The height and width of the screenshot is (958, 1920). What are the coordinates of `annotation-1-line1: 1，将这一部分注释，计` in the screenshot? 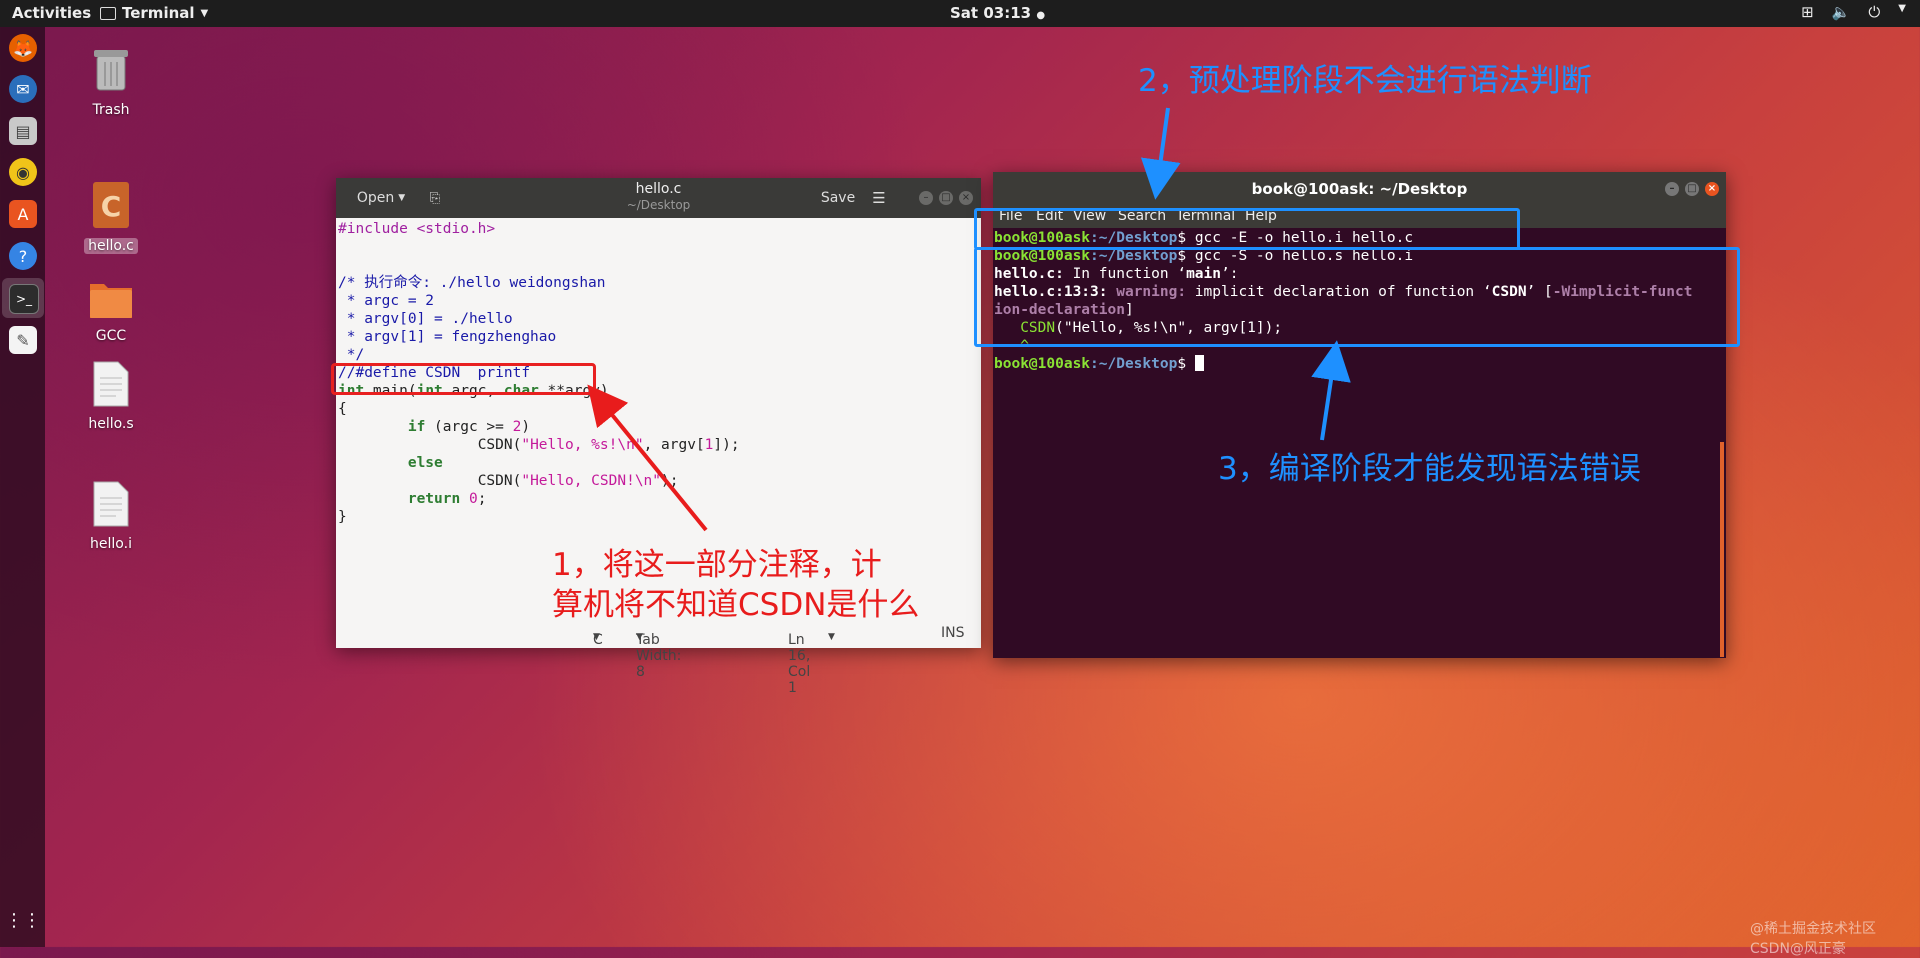 It's located at (717, 565).